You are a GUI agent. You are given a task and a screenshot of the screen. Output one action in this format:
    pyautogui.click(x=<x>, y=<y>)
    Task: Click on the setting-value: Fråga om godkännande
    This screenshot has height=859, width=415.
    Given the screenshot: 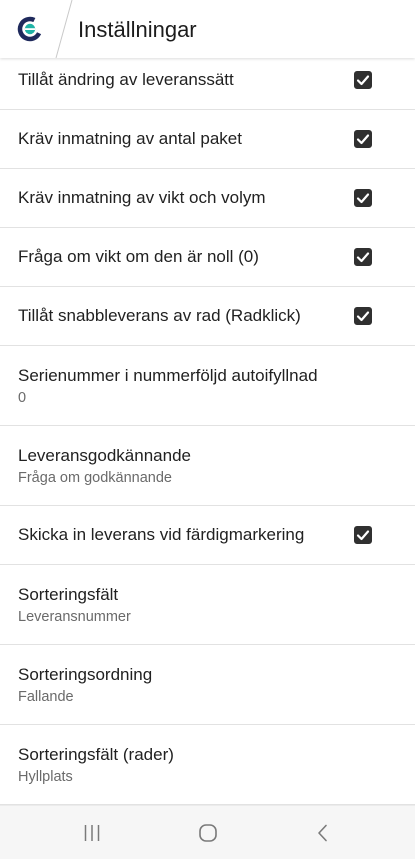 What is the action you would take?
    pyautogui.click(x=95, y=477)
    